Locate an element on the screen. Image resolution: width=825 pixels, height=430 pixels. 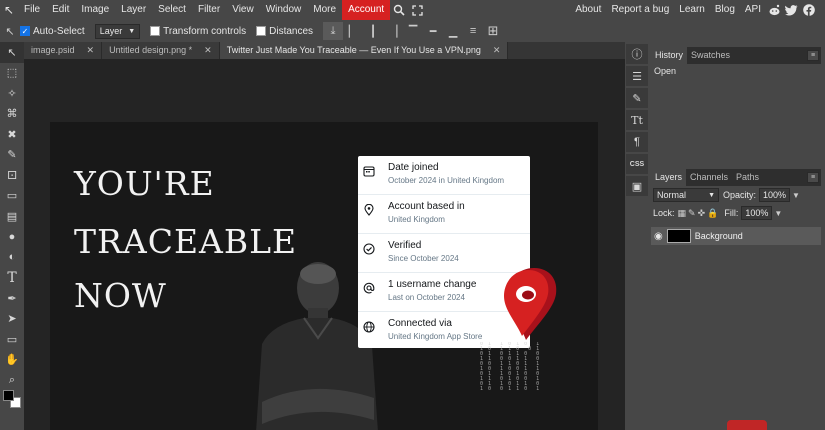
zoom-tool-icon: ⌕ is located at coordinates (12, 380).